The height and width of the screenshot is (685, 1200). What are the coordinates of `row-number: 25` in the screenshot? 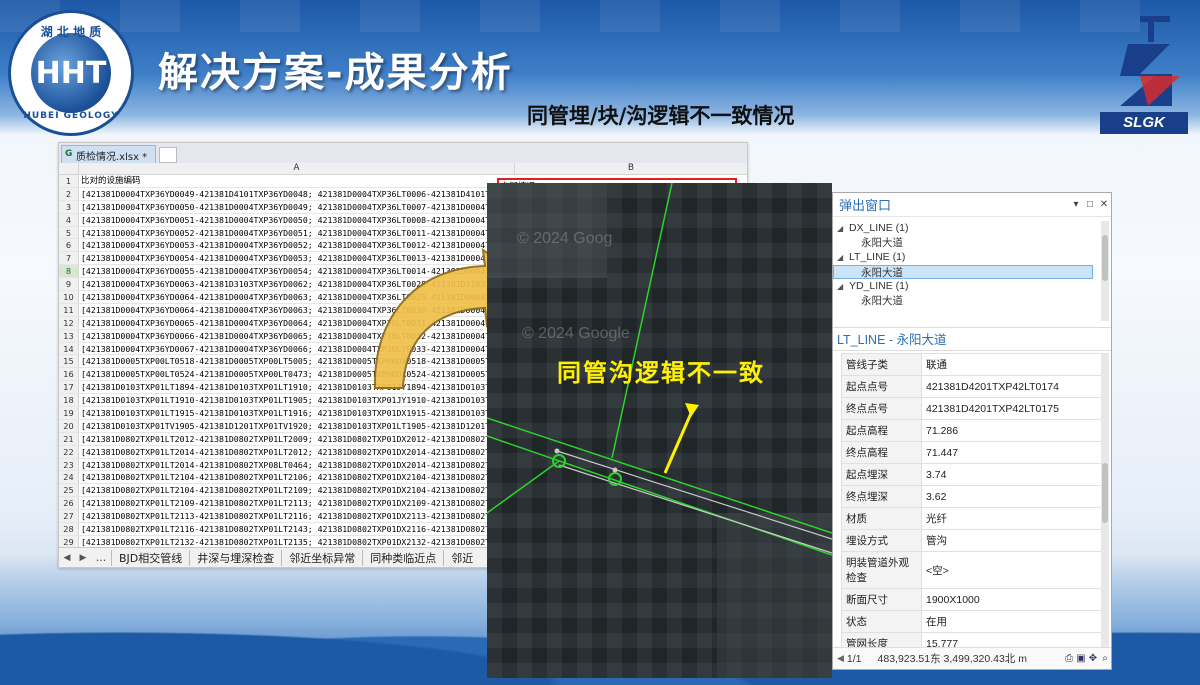 It's located at (69, 490).